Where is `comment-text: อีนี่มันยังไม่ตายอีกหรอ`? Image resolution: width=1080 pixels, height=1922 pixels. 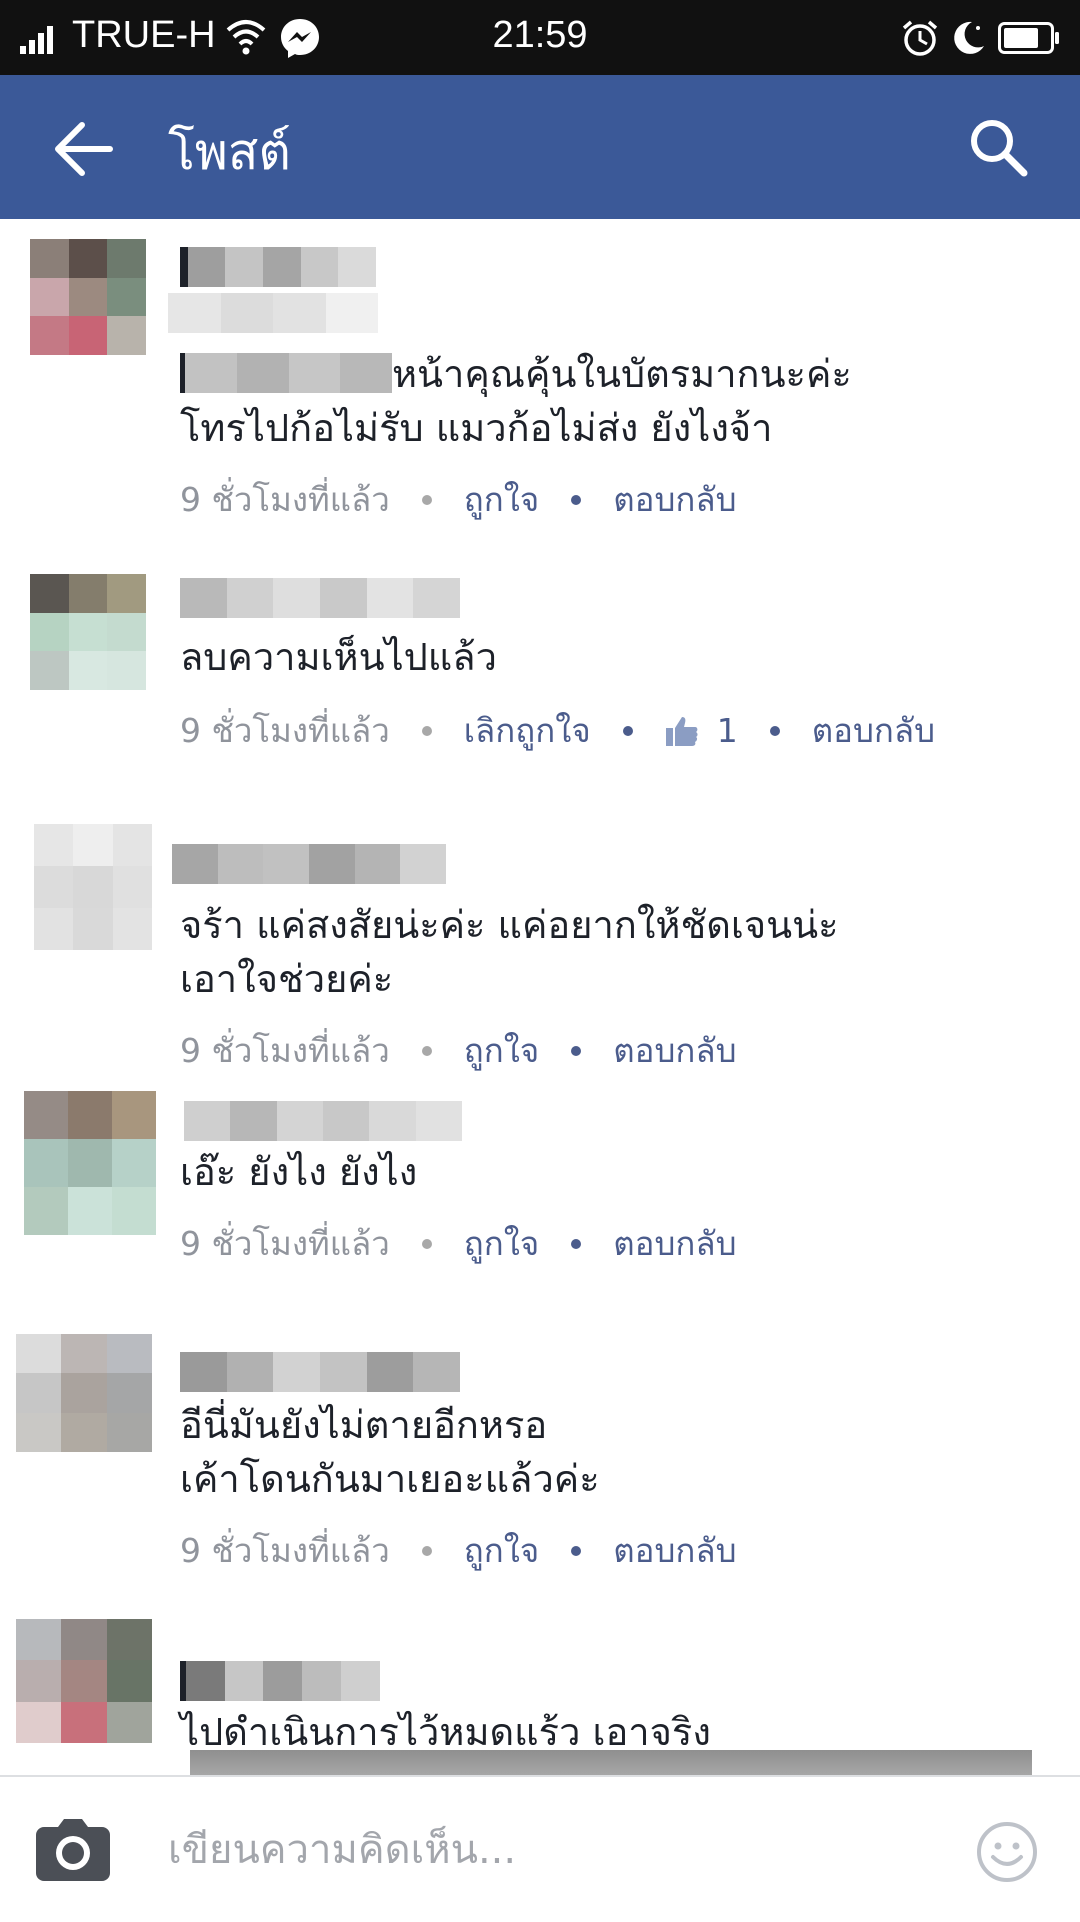 comment-text: อีนี่มันยังไม่ตายอีกหรอ is located at coordinates (364, 1425).